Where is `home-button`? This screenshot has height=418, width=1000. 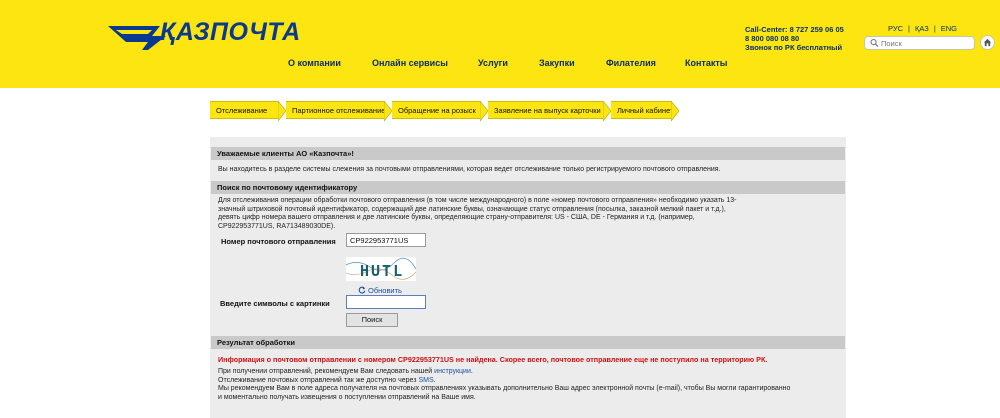
home-button is located at coordinates (987, 42).